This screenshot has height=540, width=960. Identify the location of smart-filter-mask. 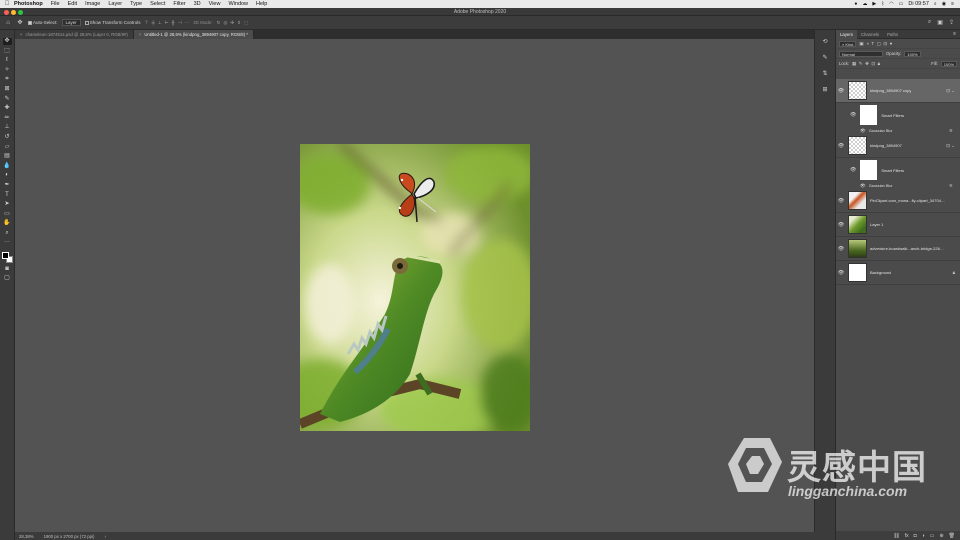
(869, 170).